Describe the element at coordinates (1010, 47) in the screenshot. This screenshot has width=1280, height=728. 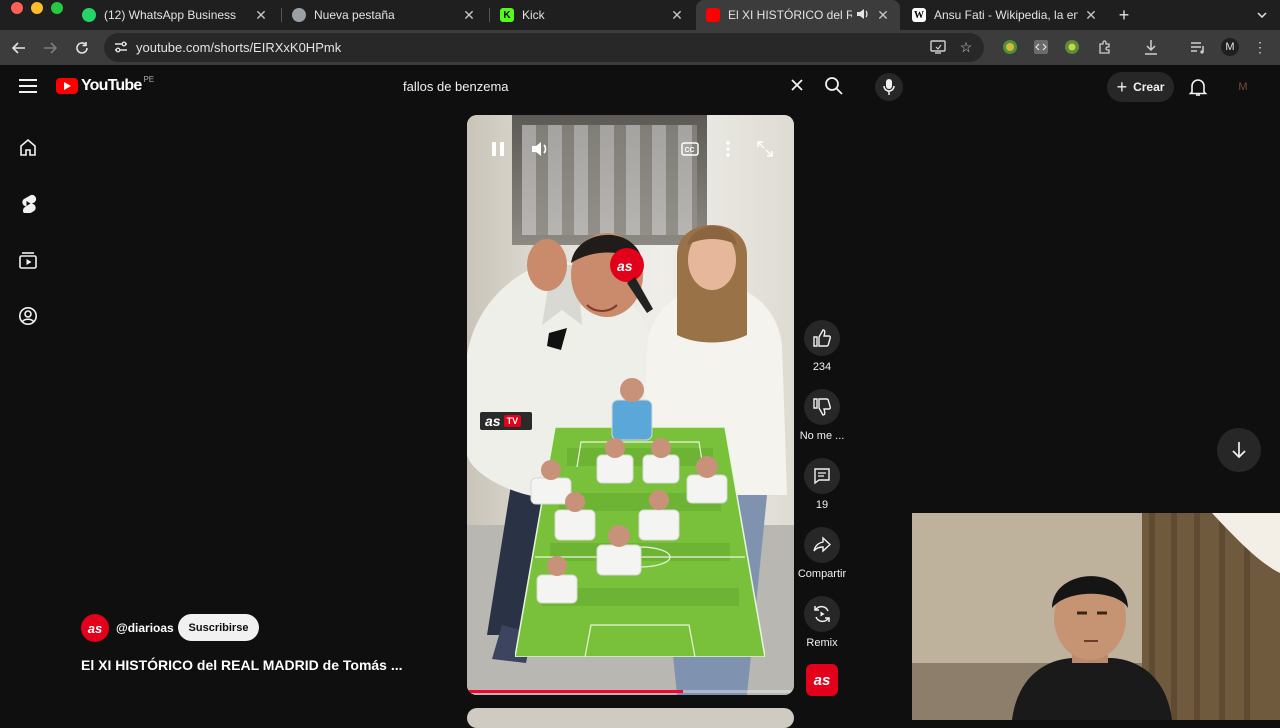
I see `extension-globe-icon` at that location.